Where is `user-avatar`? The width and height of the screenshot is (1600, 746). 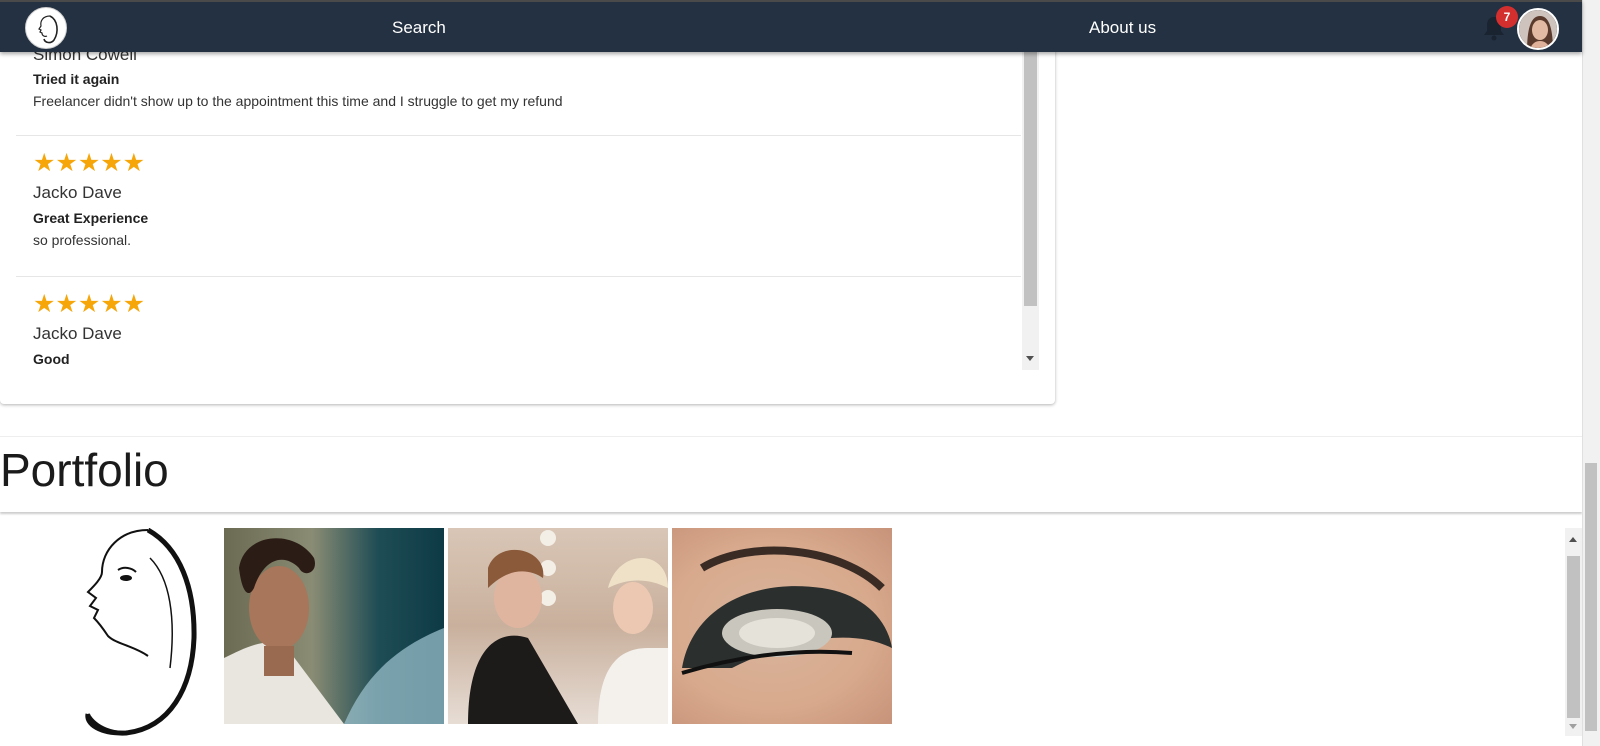 user-avatar is located at coordinates (1538, 29).